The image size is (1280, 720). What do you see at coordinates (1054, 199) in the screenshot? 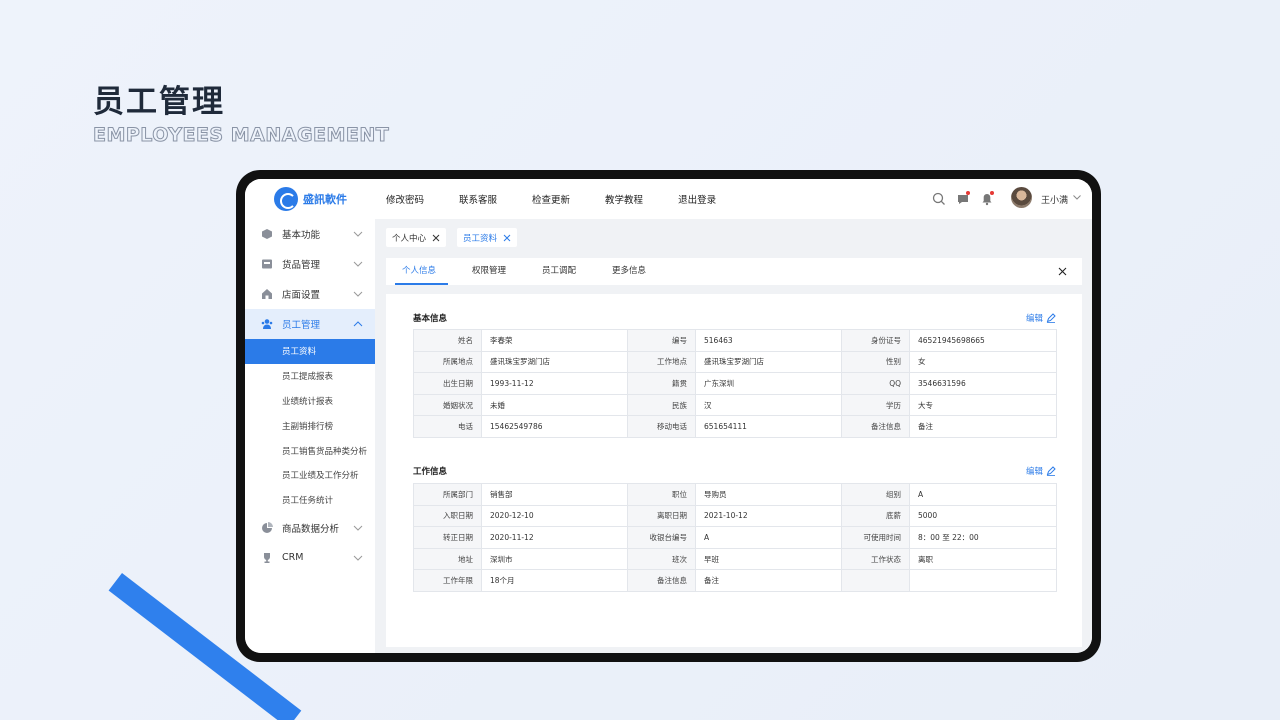
I see `username: 王小满` at bounding box center [1054, 199].